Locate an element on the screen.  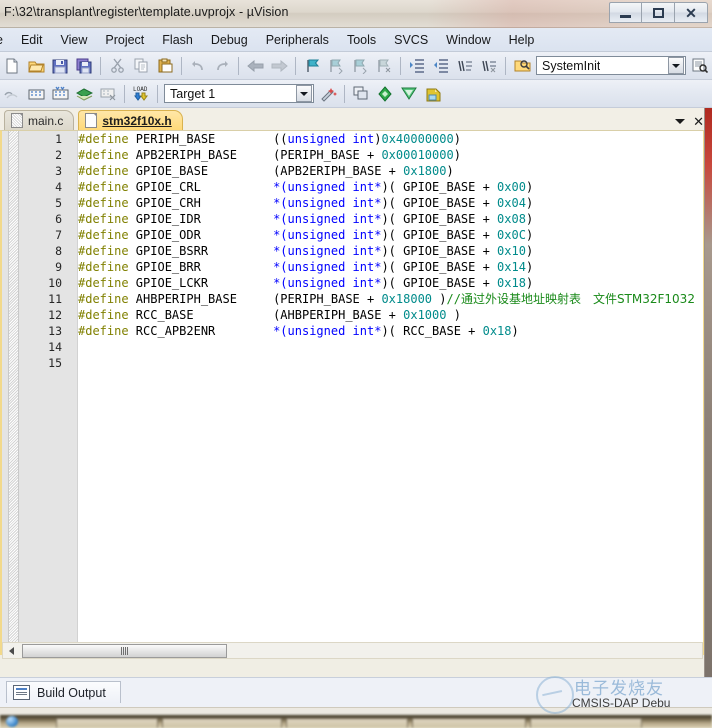
build-target-icon is located at coordinates (36, 94).